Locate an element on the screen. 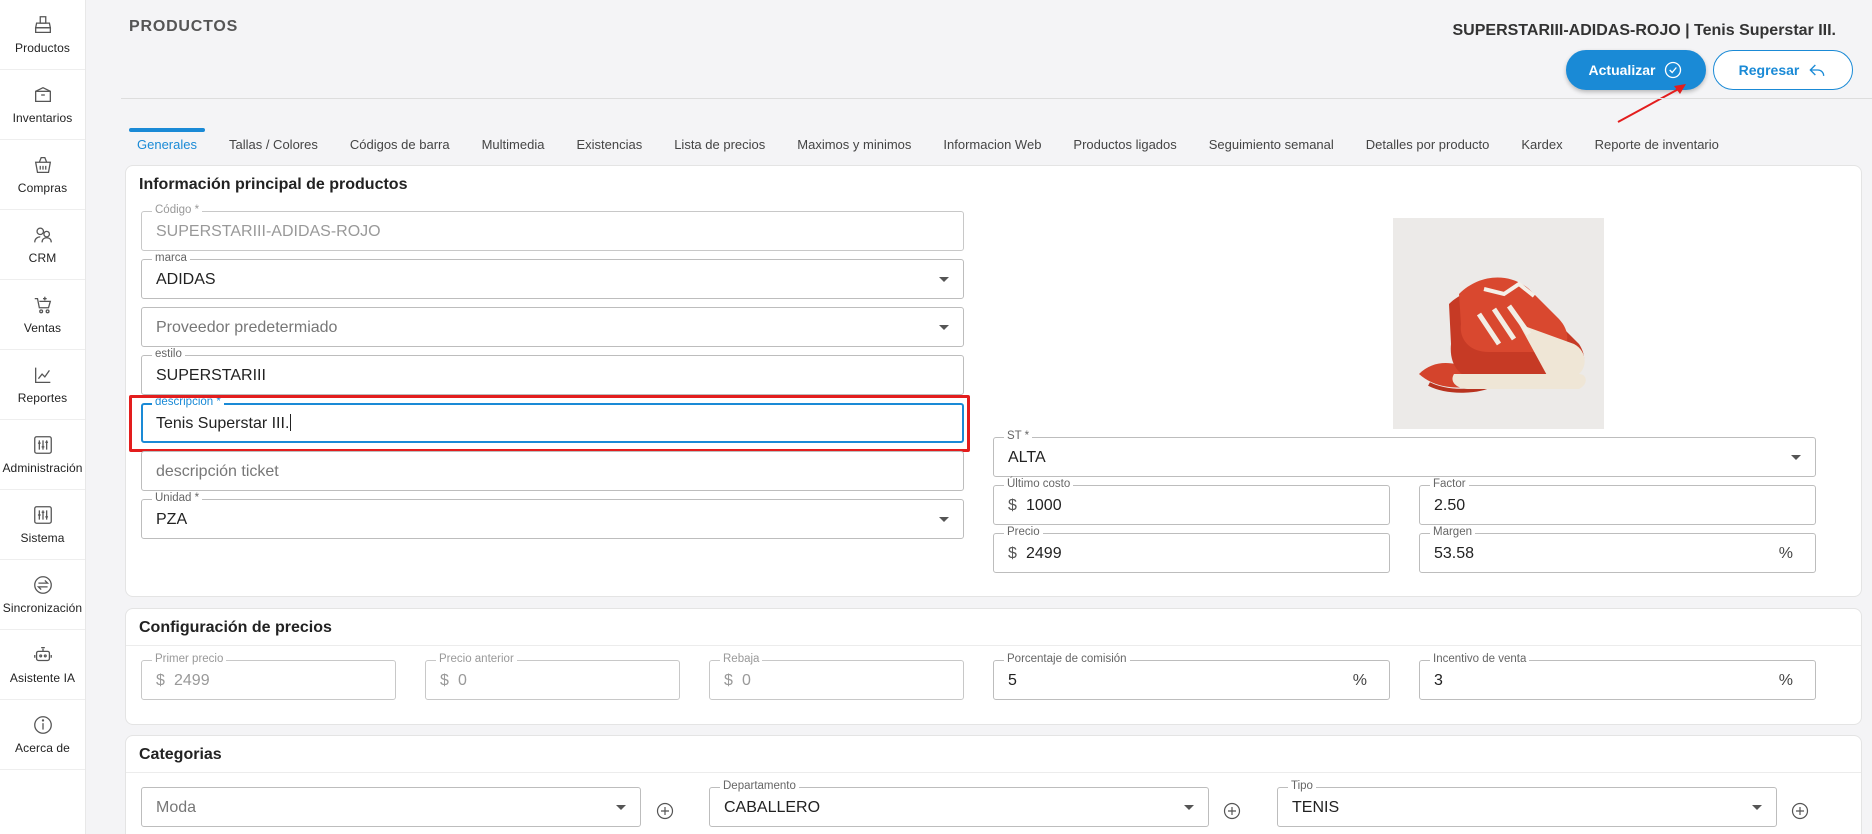  rebaja-label: Rebaja is located at coordinates (741, 659).